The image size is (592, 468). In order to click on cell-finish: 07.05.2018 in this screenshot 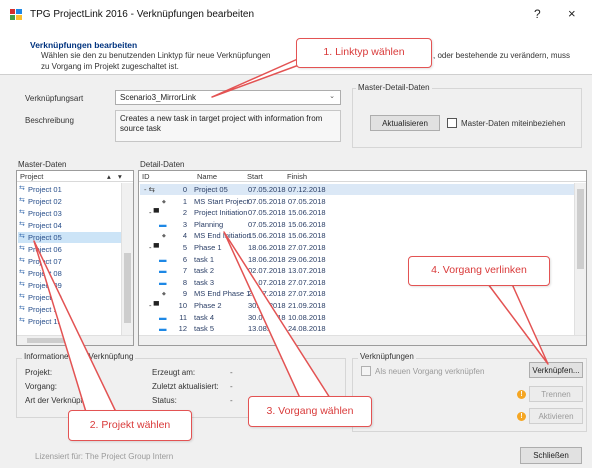, I will do `click(307, 201)`.